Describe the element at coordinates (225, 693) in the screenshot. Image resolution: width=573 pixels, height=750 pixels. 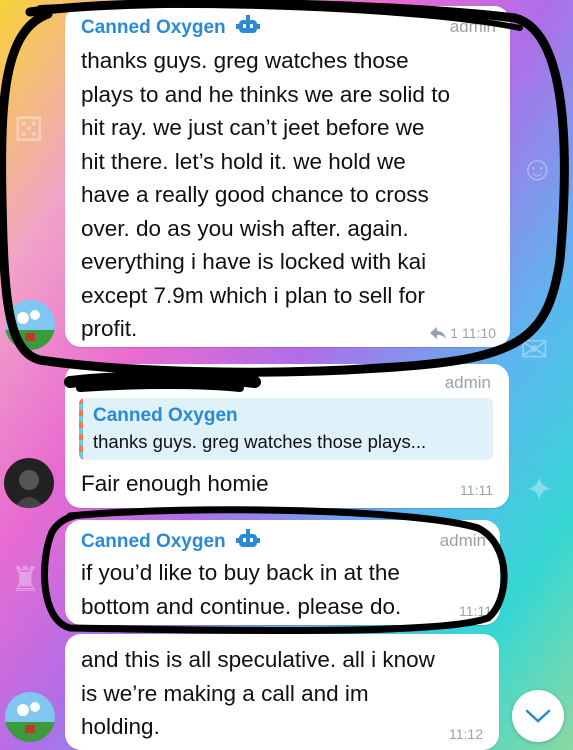
I see `message-line: is we’re making a call and im` at that location.